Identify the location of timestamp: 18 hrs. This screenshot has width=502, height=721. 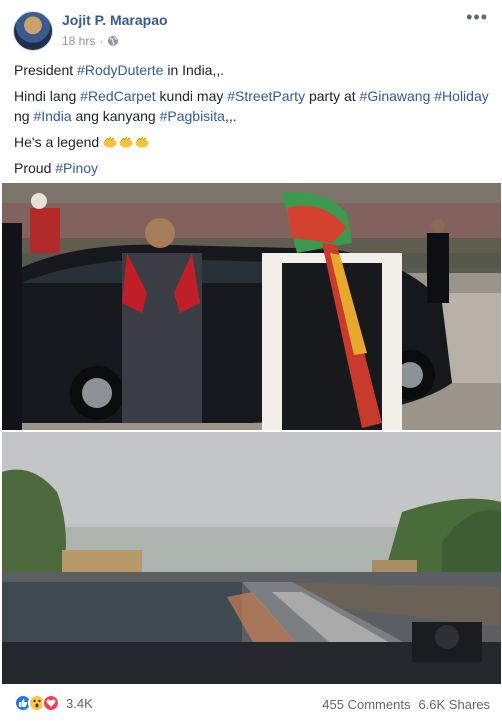
(78, 41).